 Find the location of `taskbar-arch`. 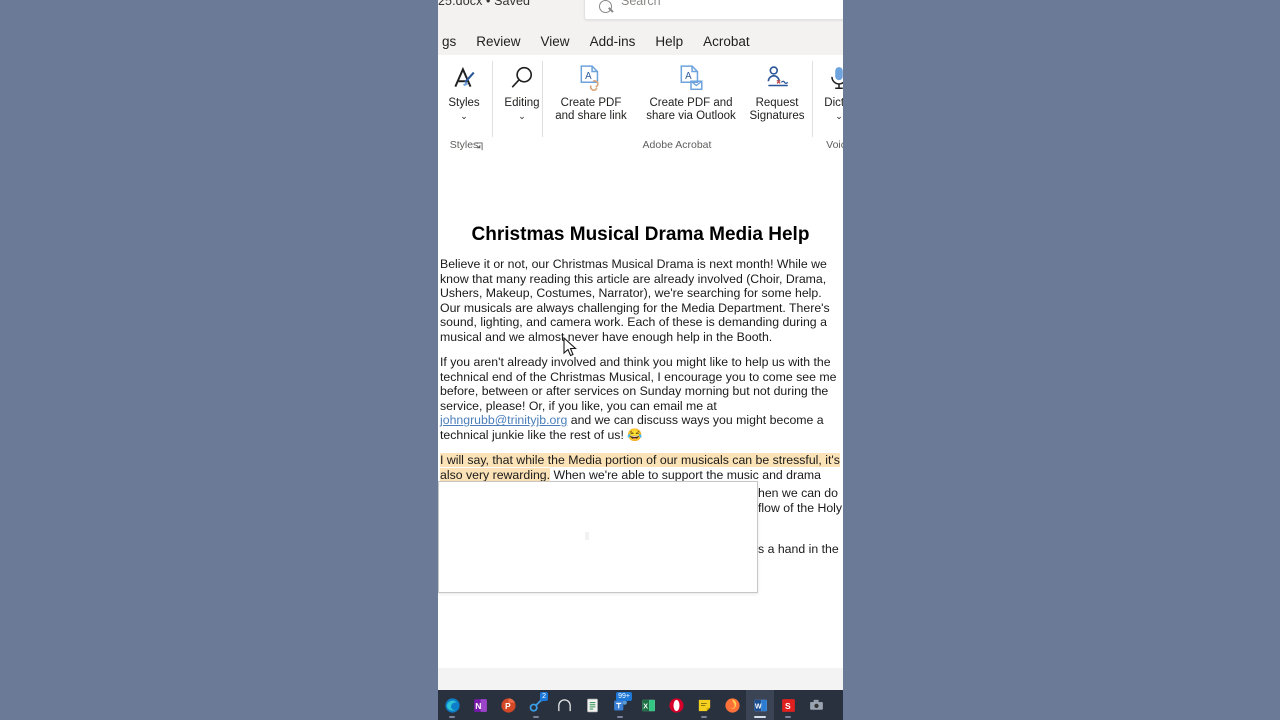

taskbar-arch is located at coordinates (564, 705).